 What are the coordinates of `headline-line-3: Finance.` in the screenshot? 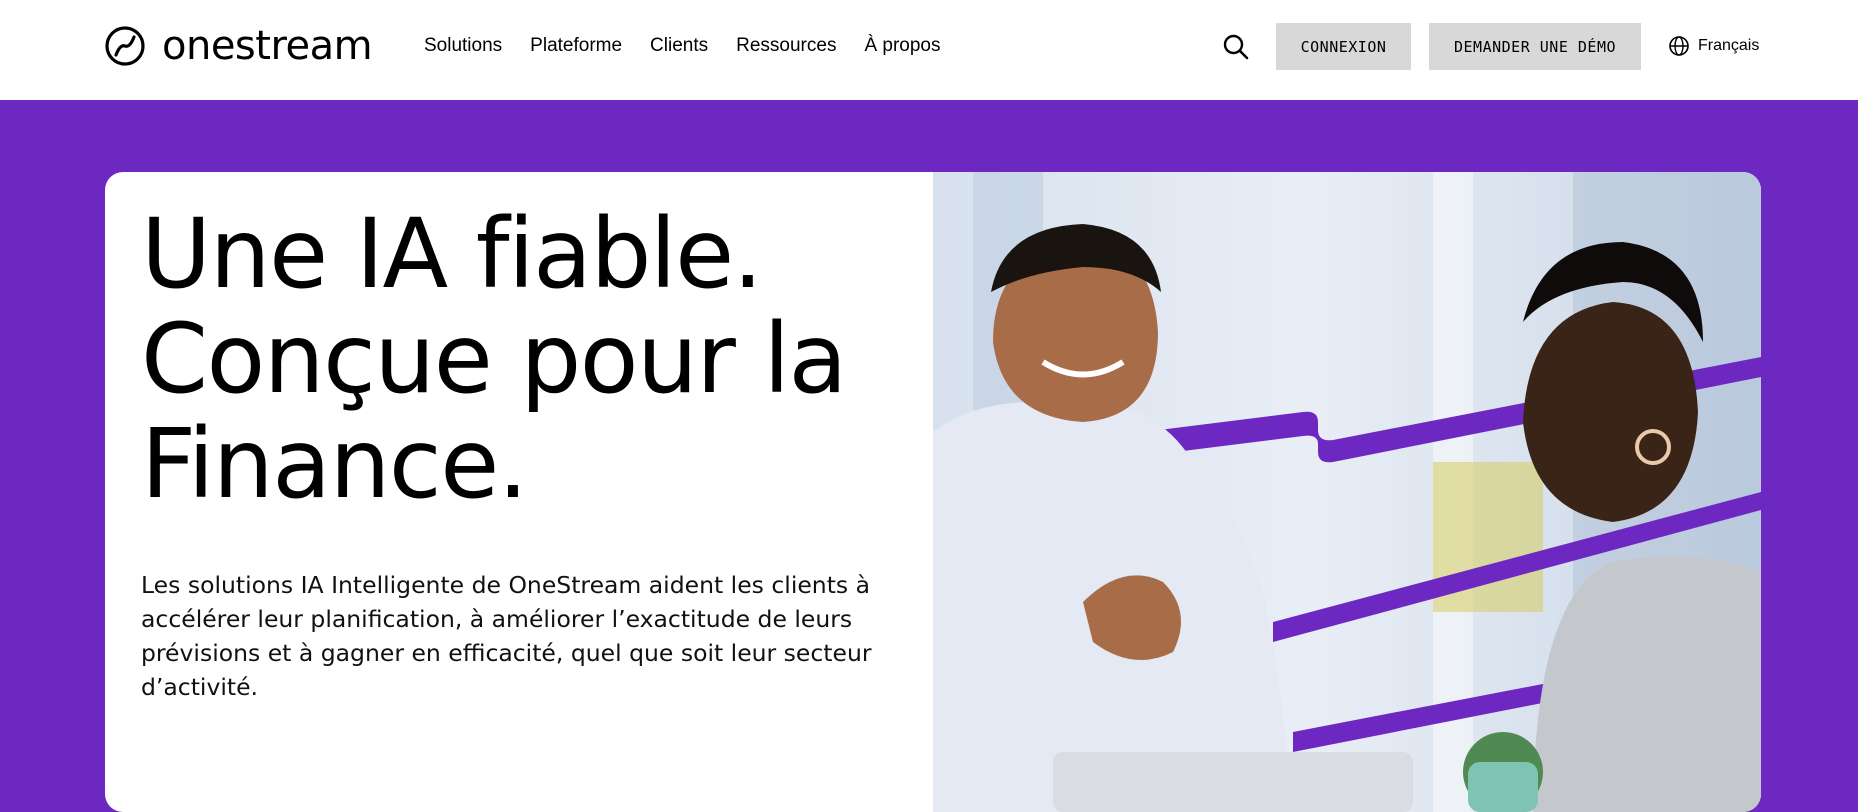 It's located at (334, 464).